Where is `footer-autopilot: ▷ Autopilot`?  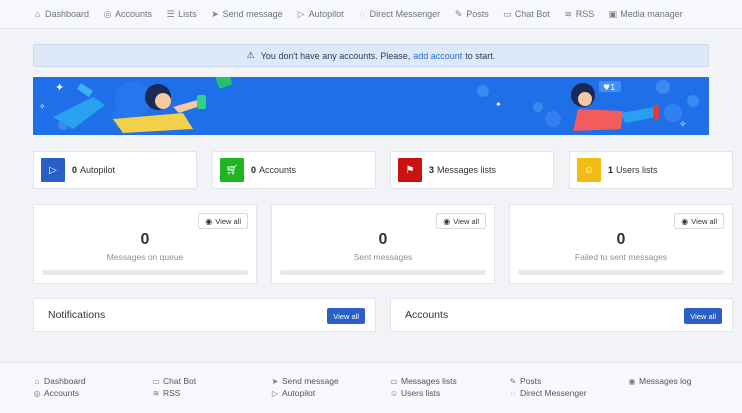 footer-autopilot: ▷ Autopilot is located at coordinates (293, 393).